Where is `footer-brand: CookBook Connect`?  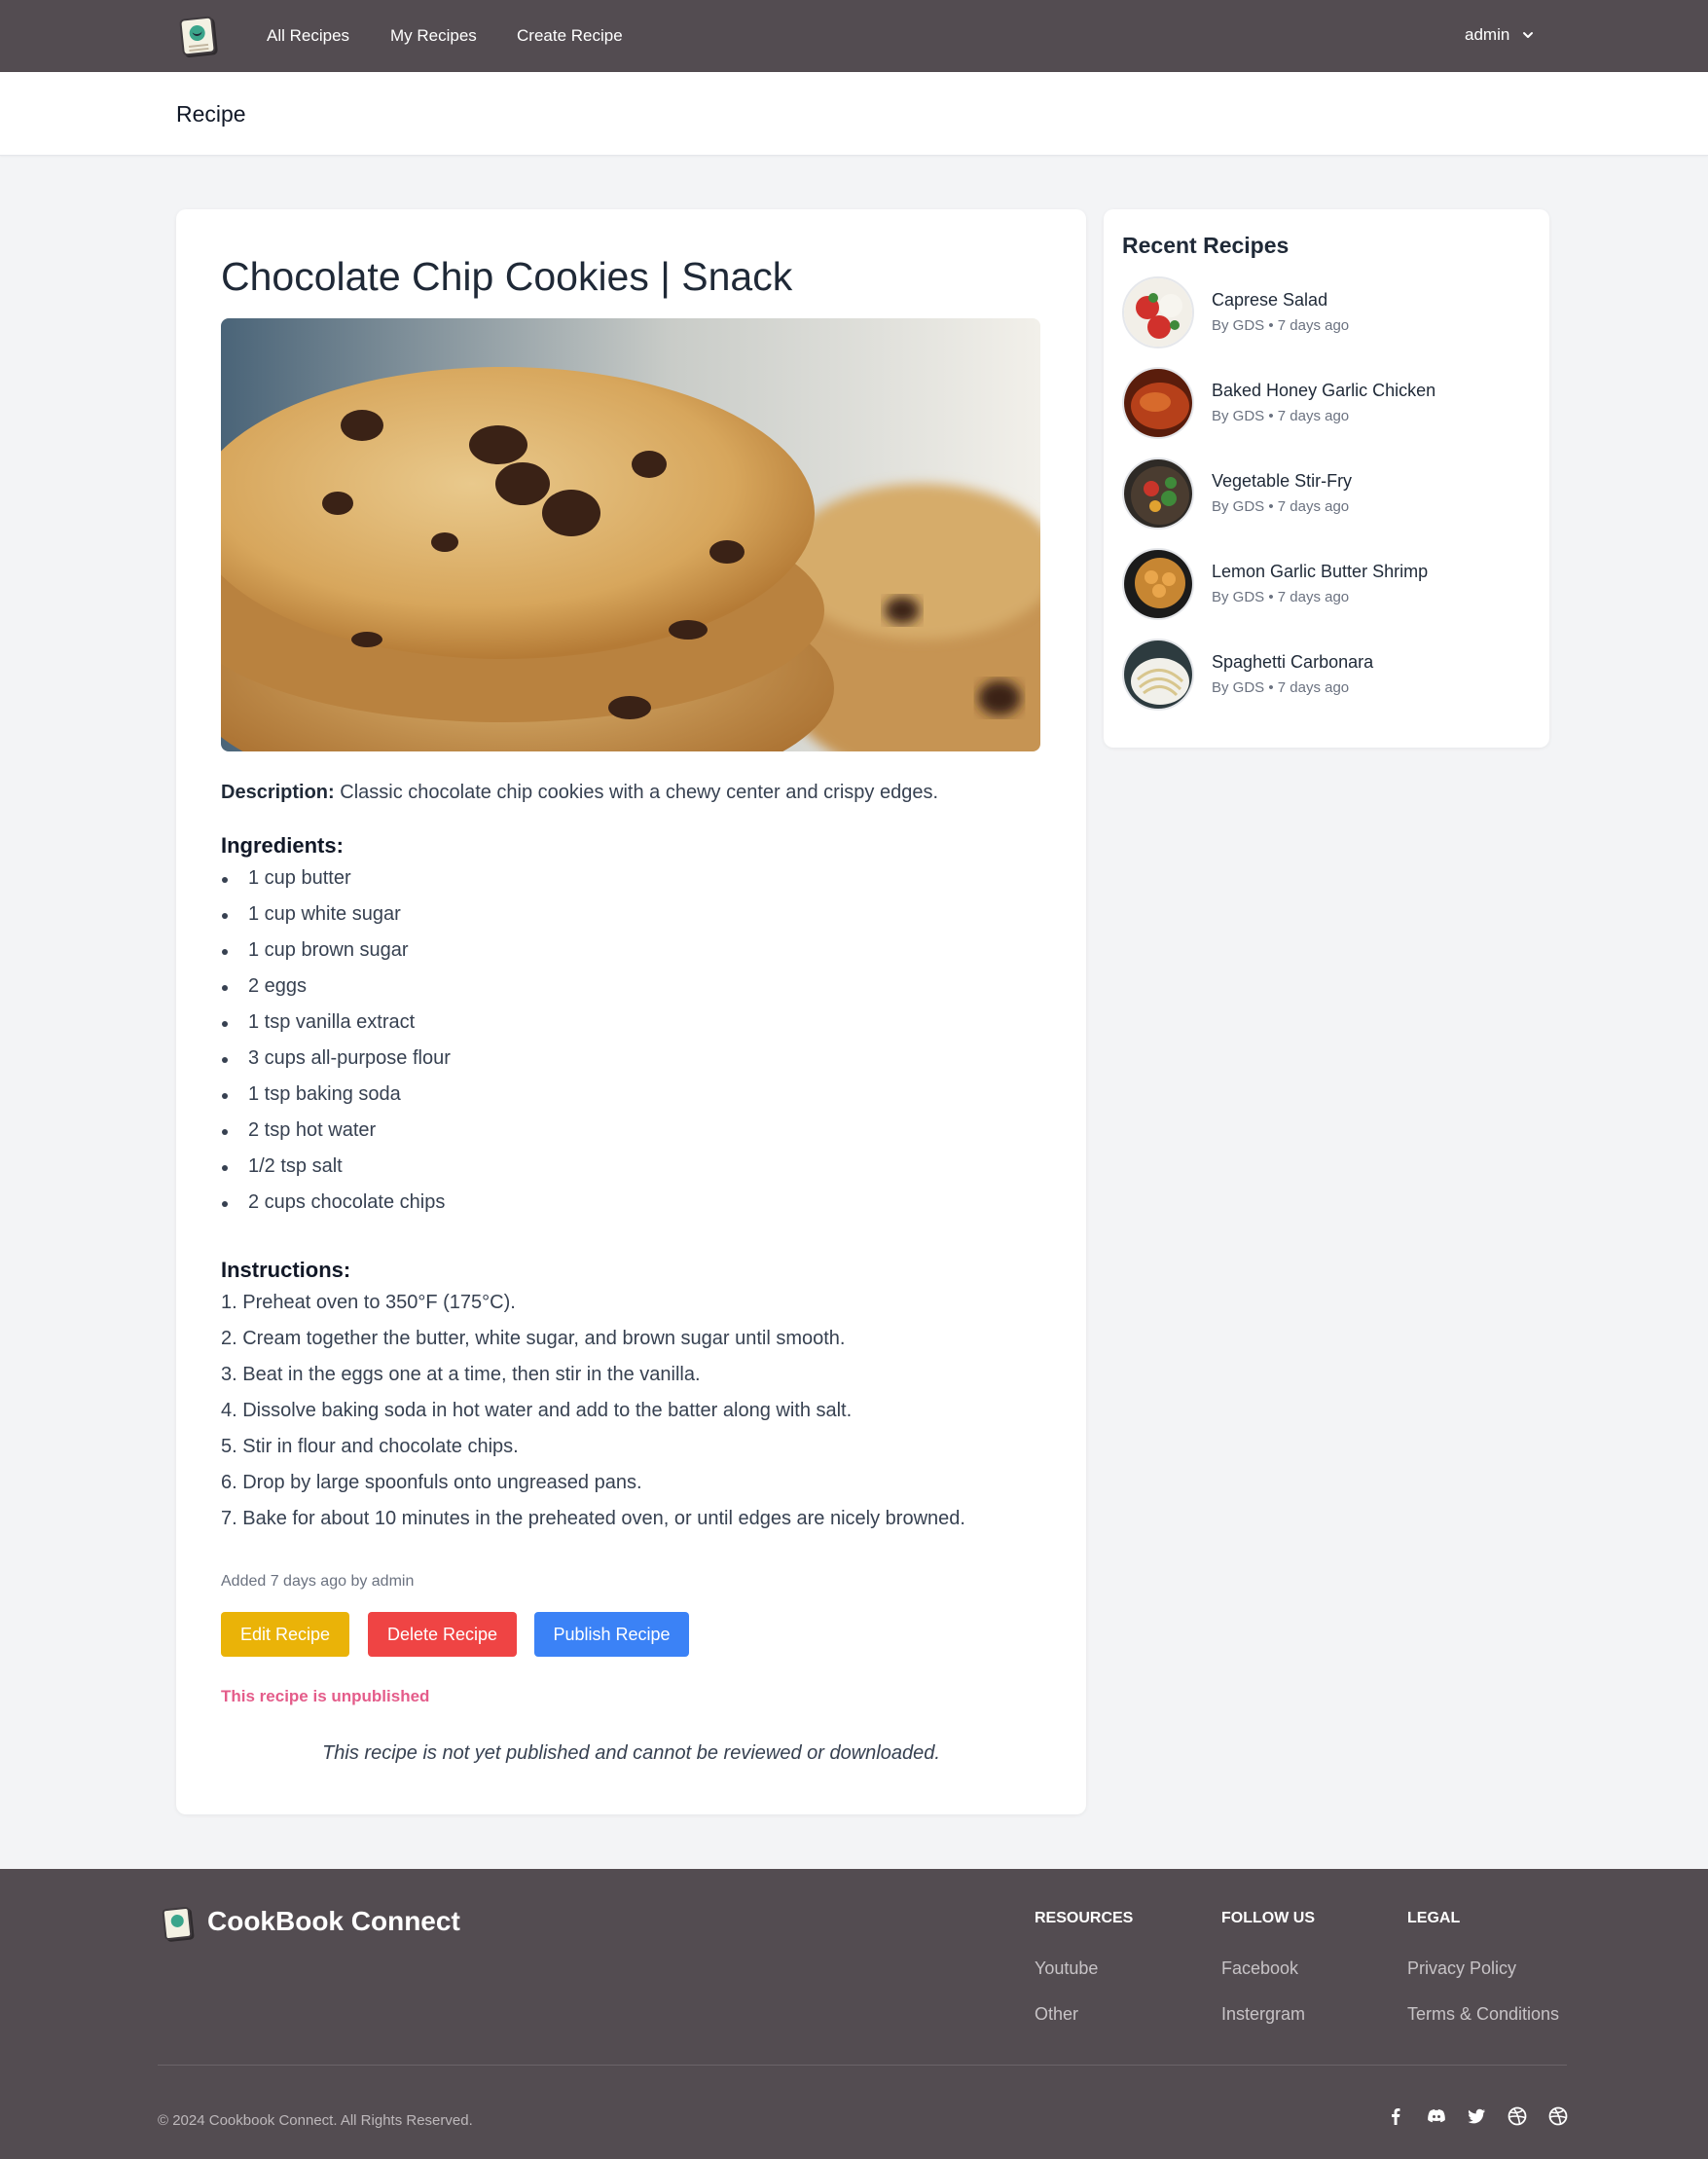
footer-brand: CookBook Connect is located at coordinates (333, 1922).